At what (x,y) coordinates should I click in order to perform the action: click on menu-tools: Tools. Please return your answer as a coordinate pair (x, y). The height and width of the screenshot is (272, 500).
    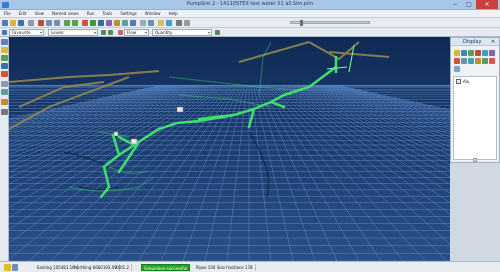
    Looking at the image, I should click on (108, 13).